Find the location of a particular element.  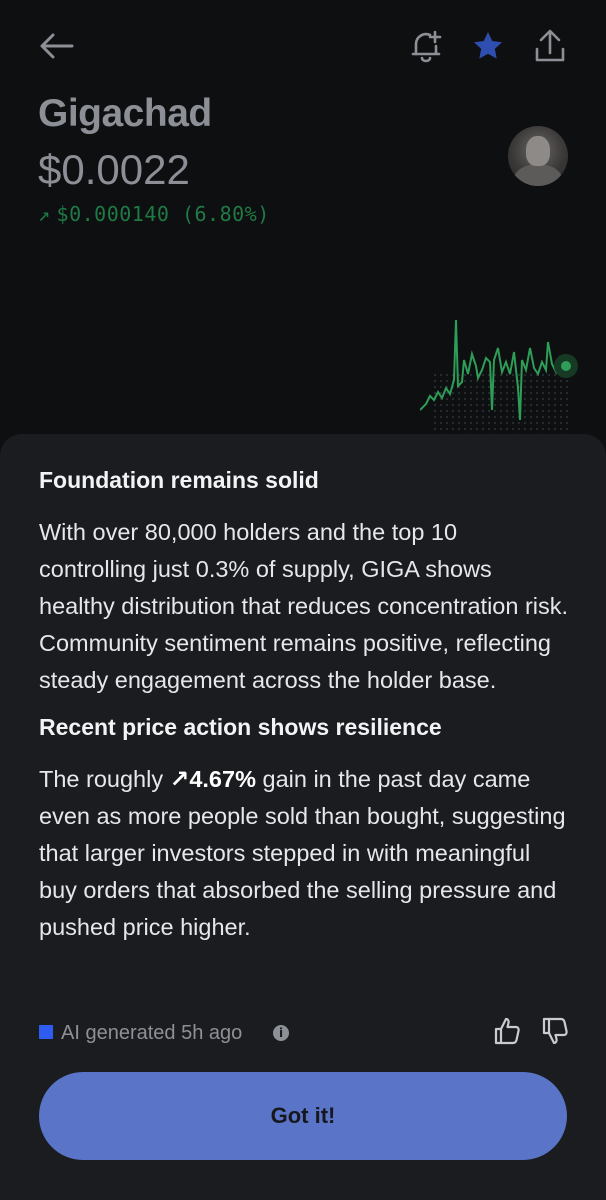

price-chart is located at coordinates (499, 379).